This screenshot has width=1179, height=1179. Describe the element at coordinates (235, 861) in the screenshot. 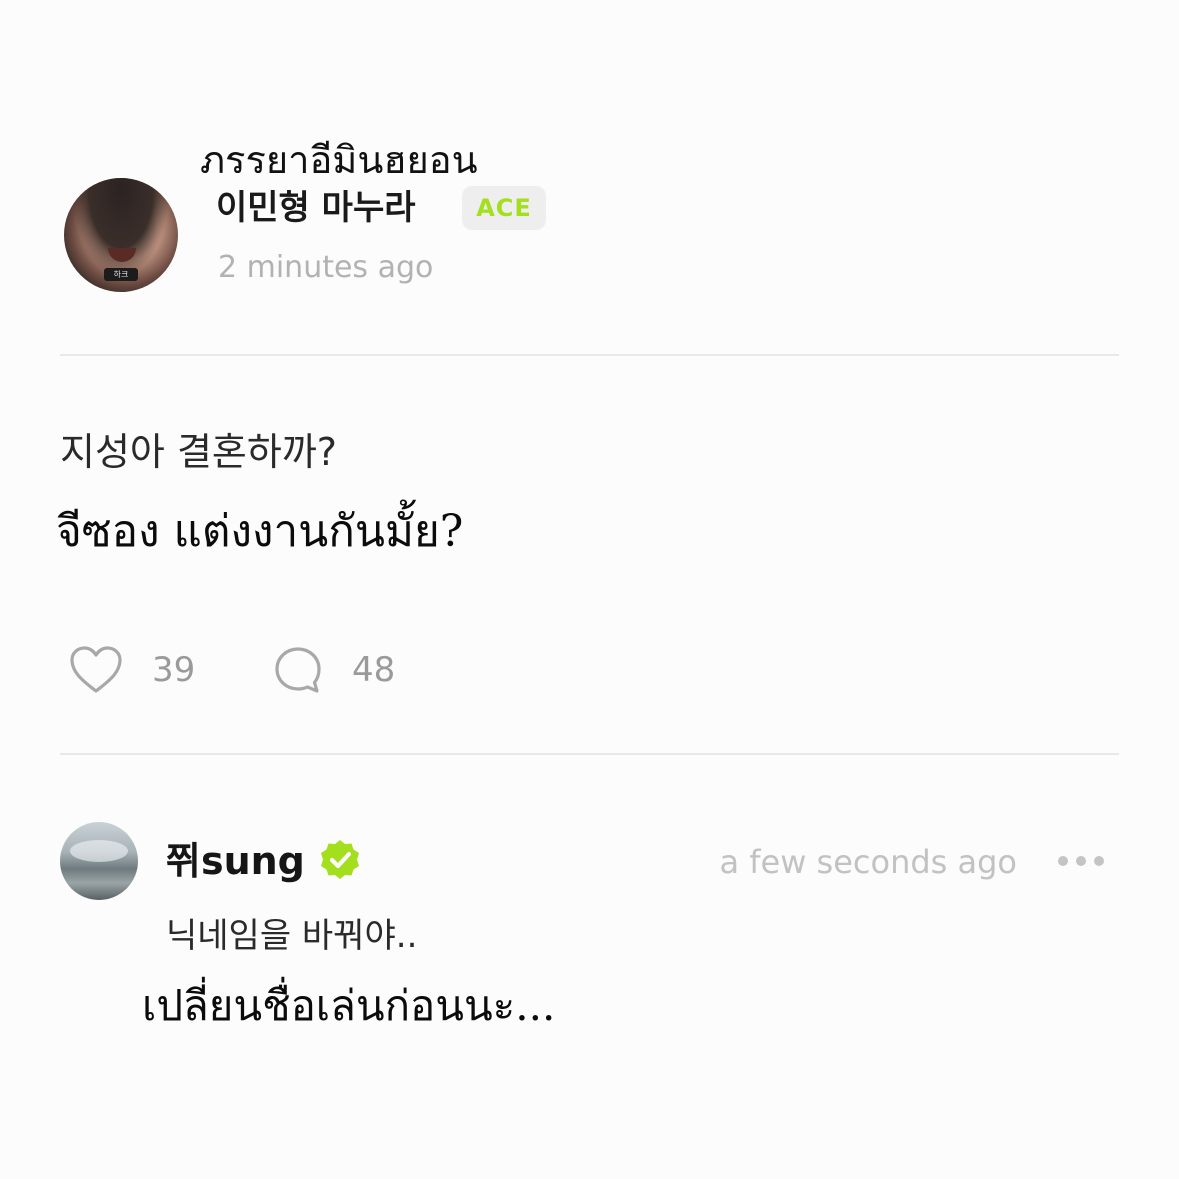

I see `commenter-name: 쮜sung` at that location.